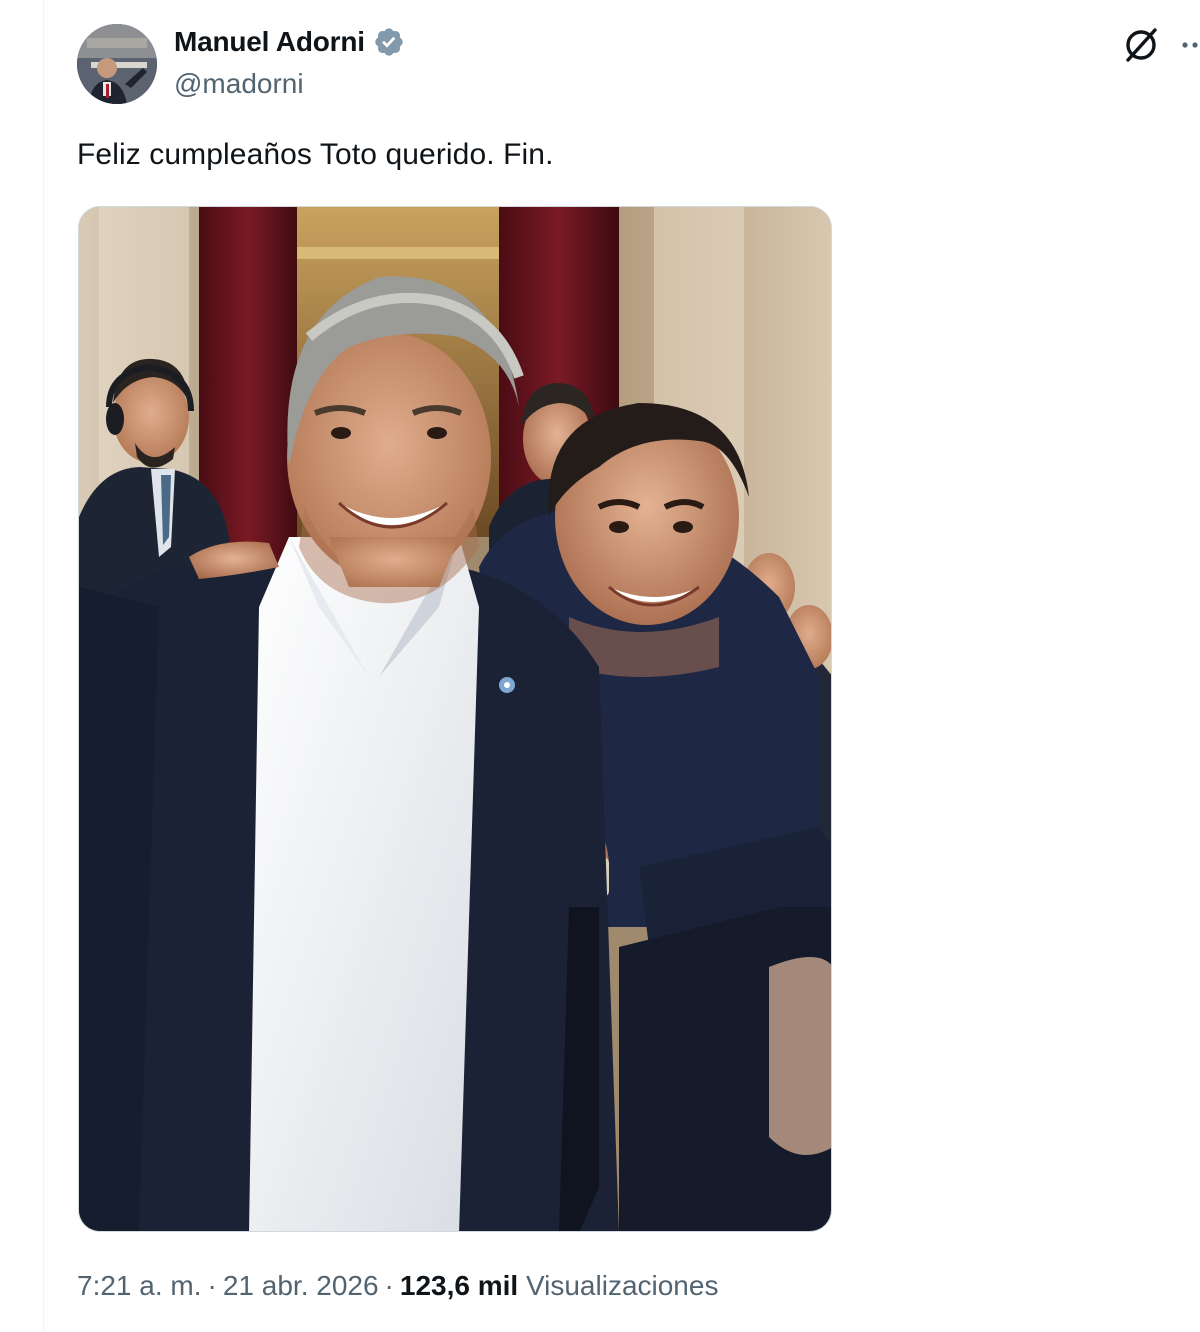 This screenshot has width=1200, height=1332. I want to click on views-label: Visualizaciones, so click(622, 1285).